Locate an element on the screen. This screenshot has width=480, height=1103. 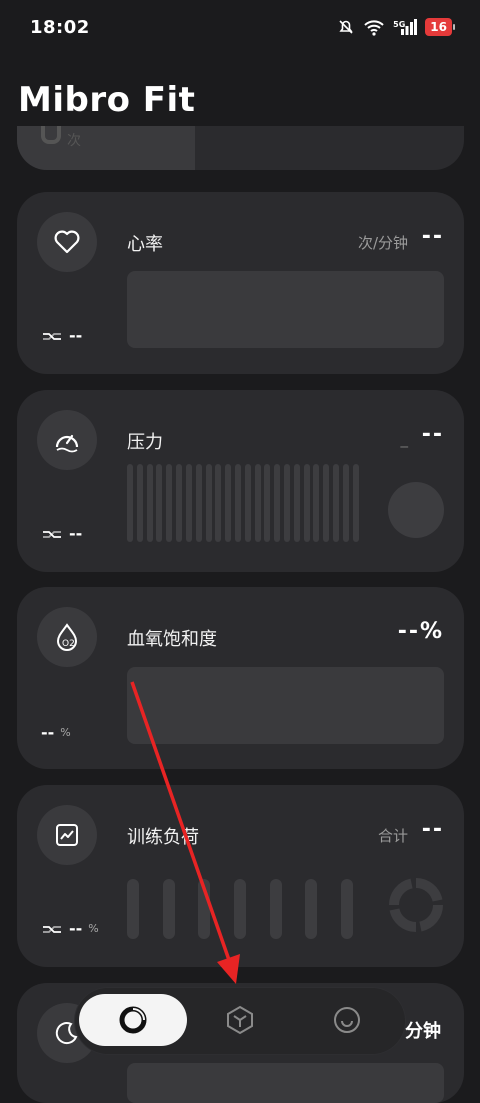
heart-rate-title: 心率 is located at coordinates (145, 244).